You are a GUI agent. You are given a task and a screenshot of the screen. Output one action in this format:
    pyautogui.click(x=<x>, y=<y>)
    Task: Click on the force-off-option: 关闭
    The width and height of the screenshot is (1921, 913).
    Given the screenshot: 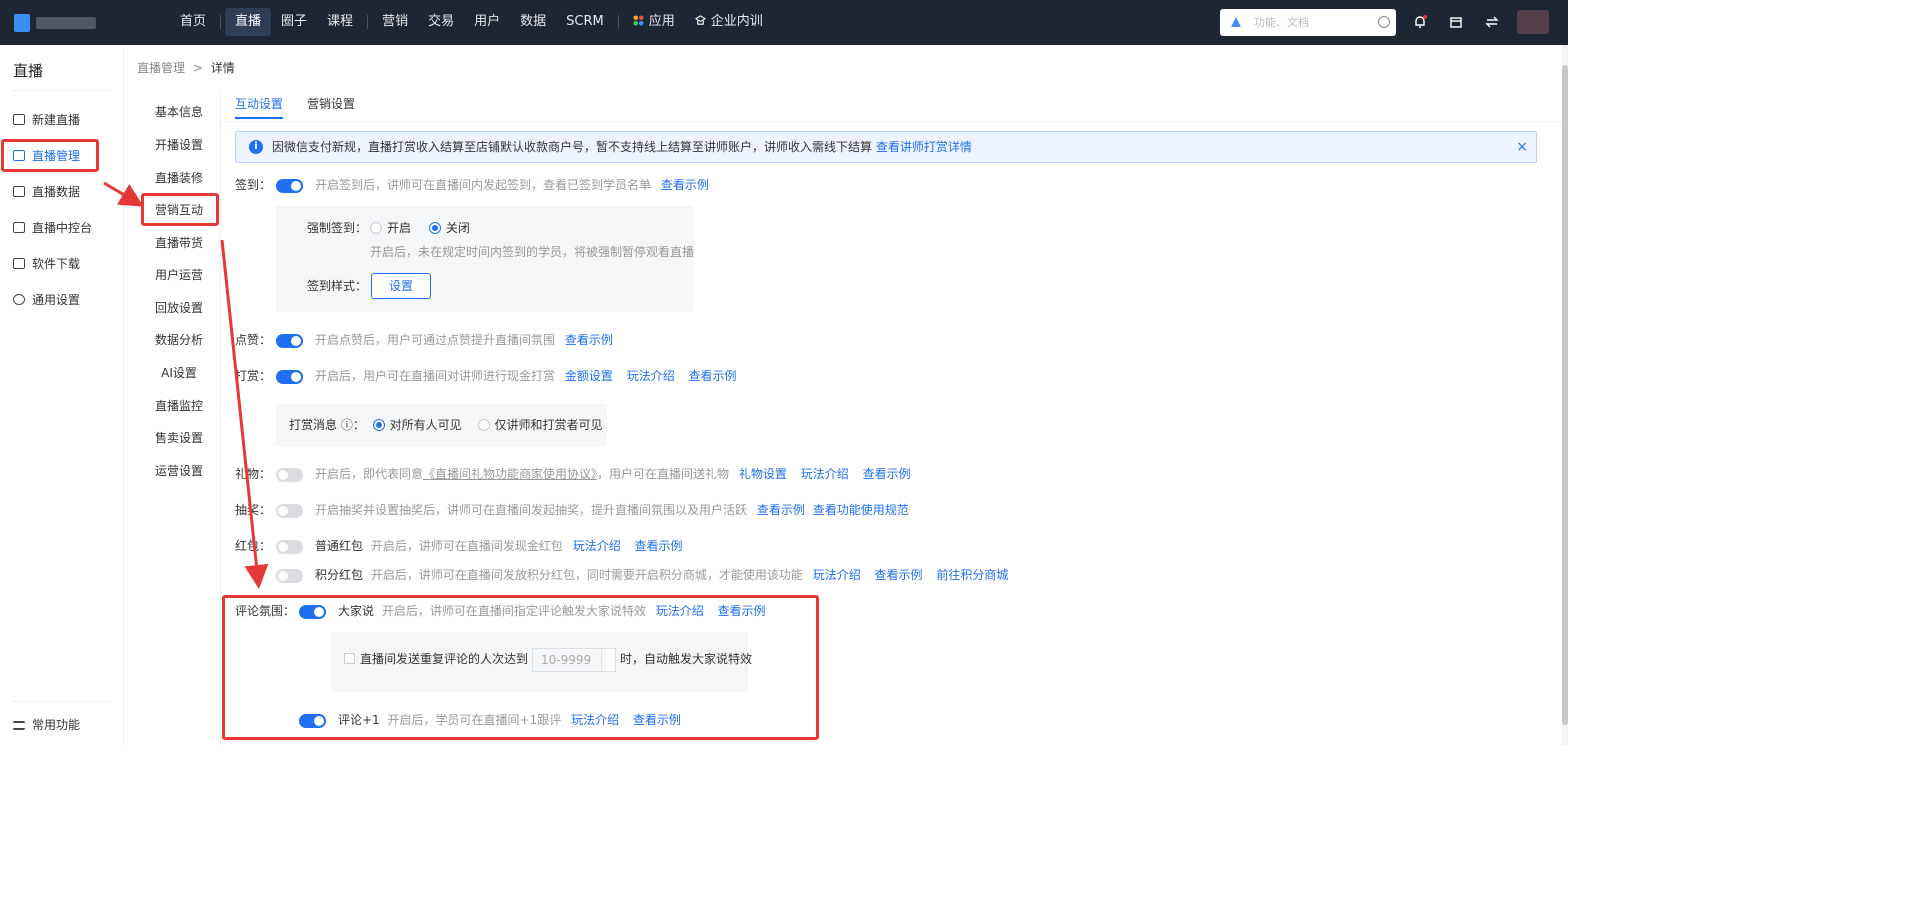 What is the action you would take?
    pyautogui.click(x=449, y=228)
    